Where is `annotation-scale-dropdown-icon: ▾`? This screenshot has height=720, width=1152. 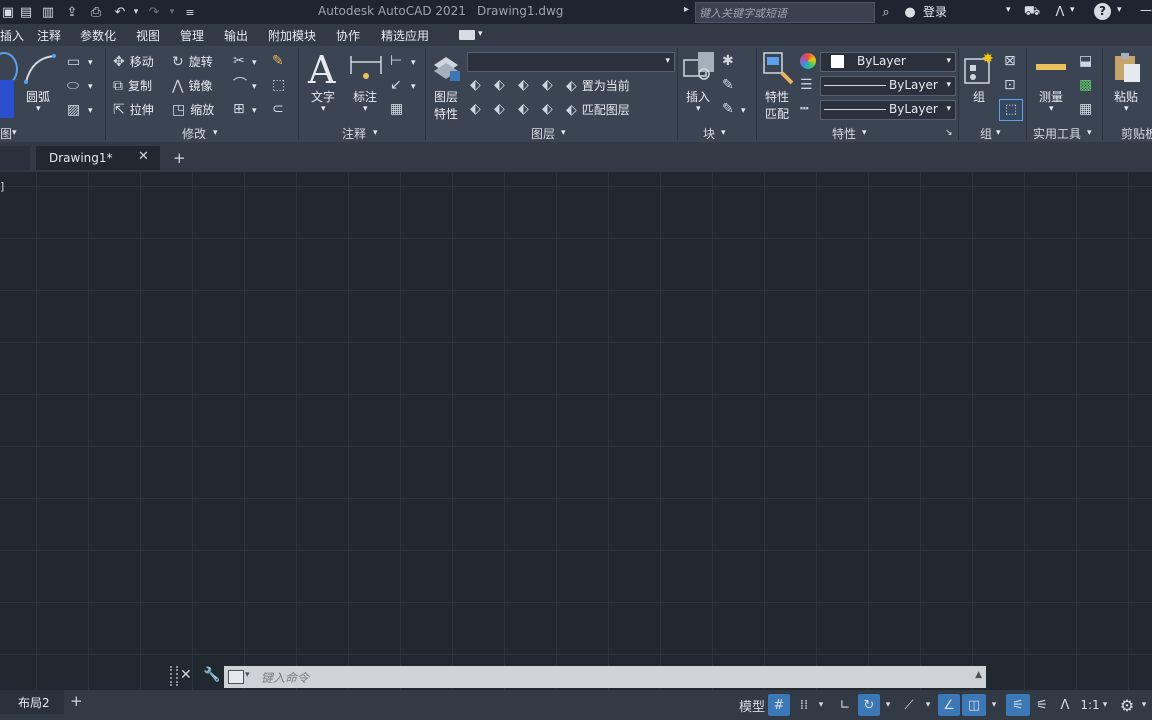 annotation-scale-dropdown-icon: ▾ is located at coordinates (1105, 705).